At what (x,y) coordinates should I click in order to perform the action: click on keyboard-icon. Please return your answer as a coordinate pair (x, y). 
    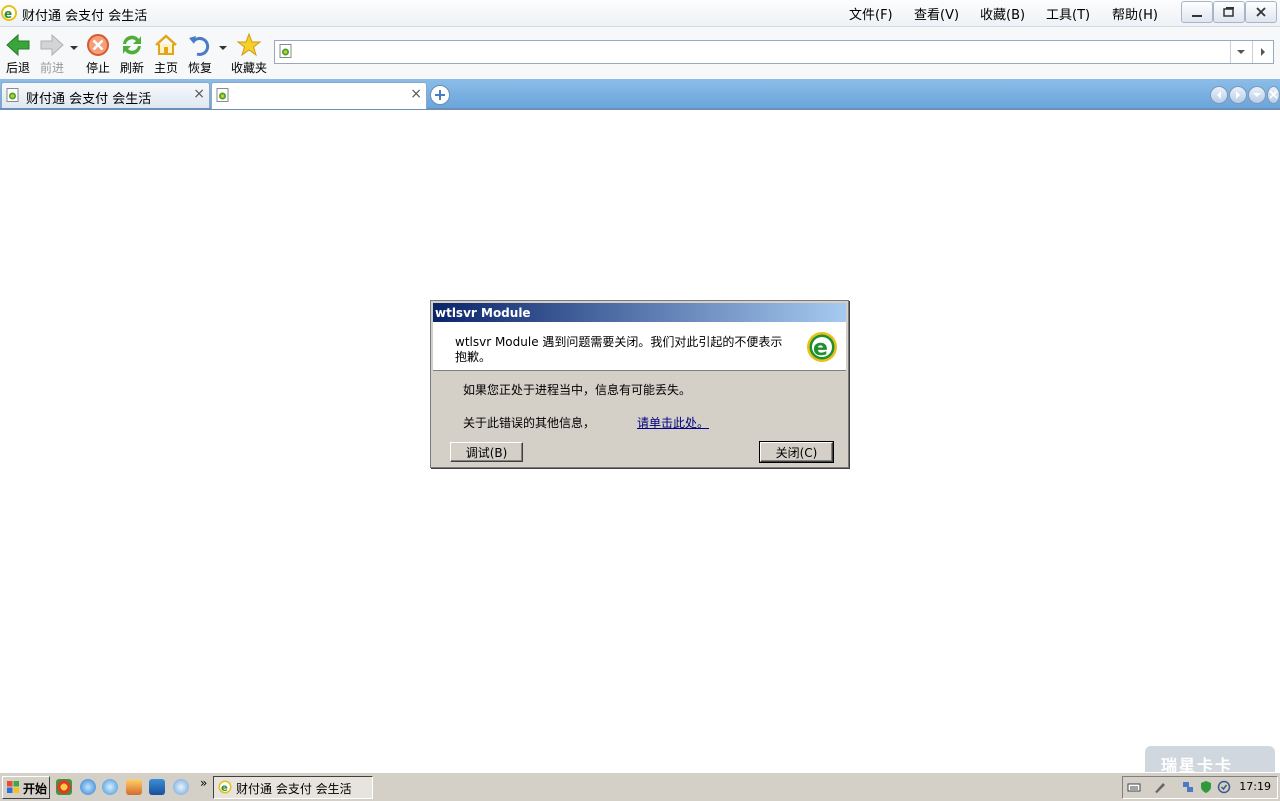
    Looking at the image, I should click on (1134, 787).